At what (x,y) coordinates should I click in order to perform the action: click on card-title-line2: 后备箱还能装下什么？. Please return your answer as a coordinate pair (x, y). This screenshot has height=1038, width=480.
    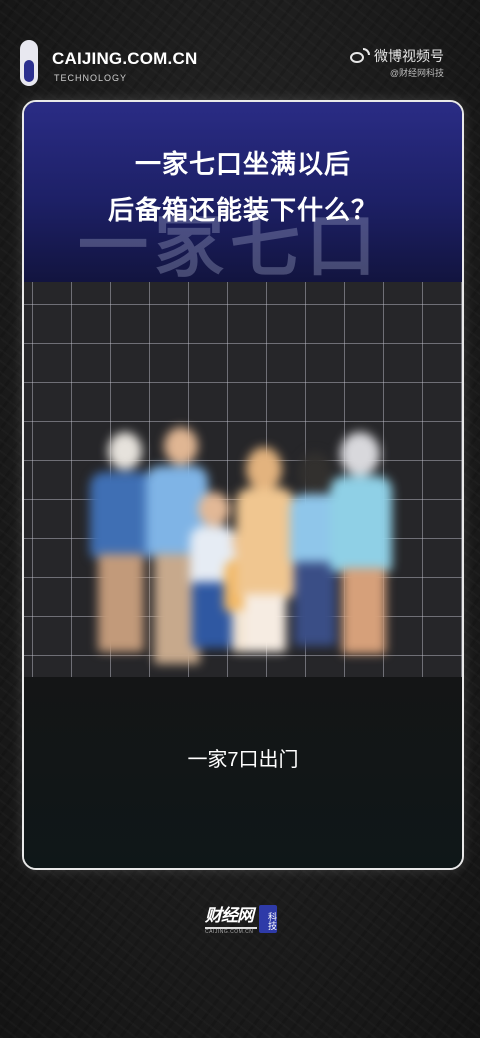
    Looking at the image, I should click on (242, 210).